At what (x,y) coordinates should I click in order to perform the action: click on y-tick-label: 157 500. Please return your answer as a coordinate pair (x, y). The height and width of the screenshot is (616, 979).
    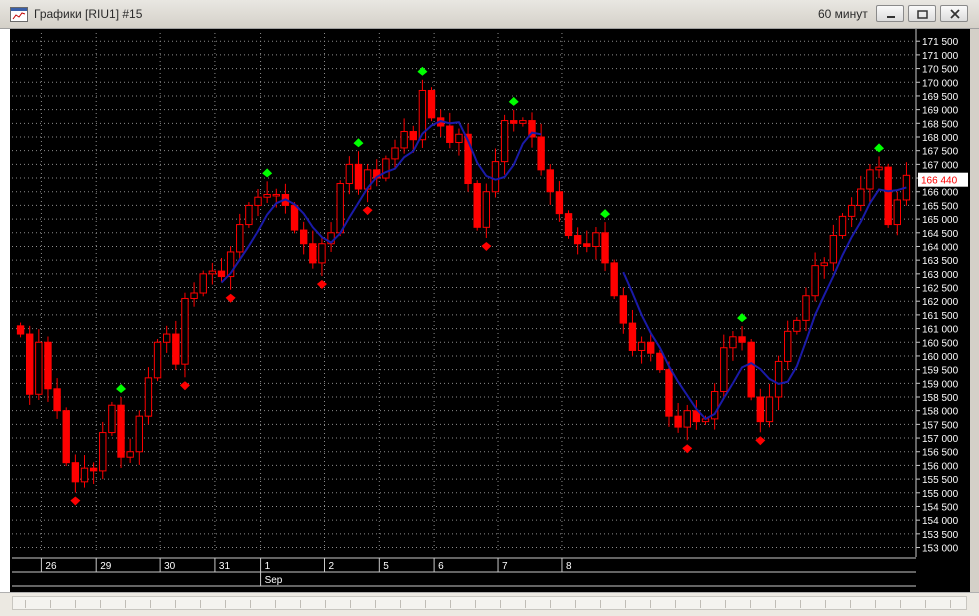
    Looking at the image, I should click on (940, 425).